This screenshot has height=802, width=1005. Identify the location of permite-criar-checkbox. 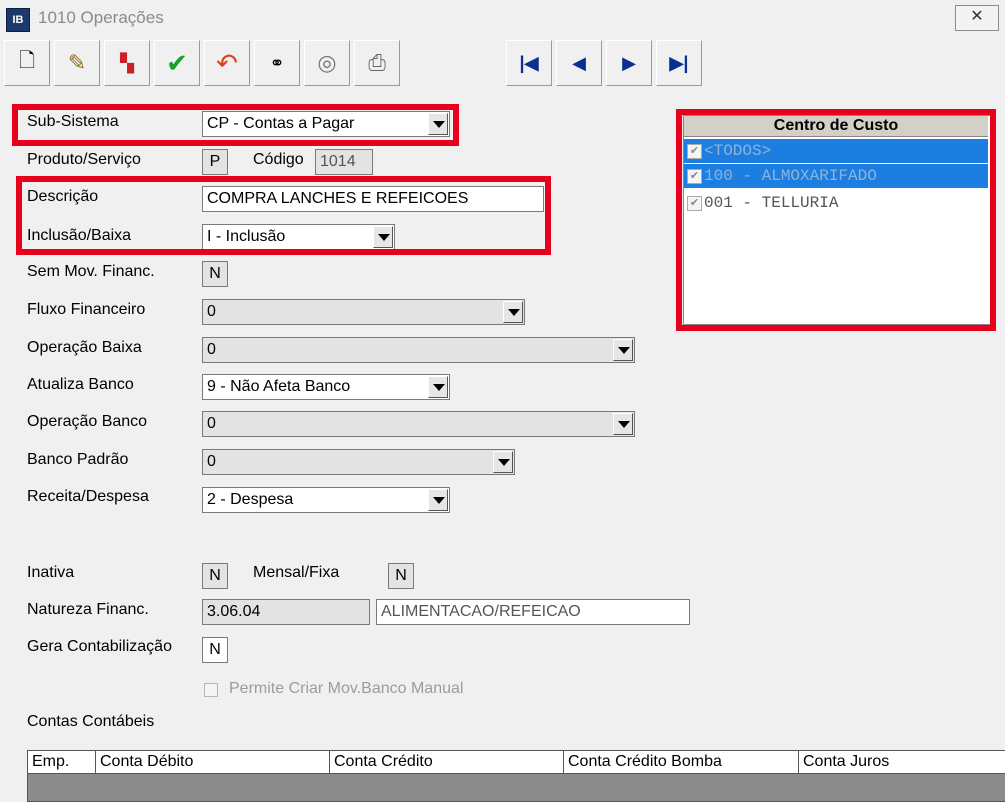
(211, 690).